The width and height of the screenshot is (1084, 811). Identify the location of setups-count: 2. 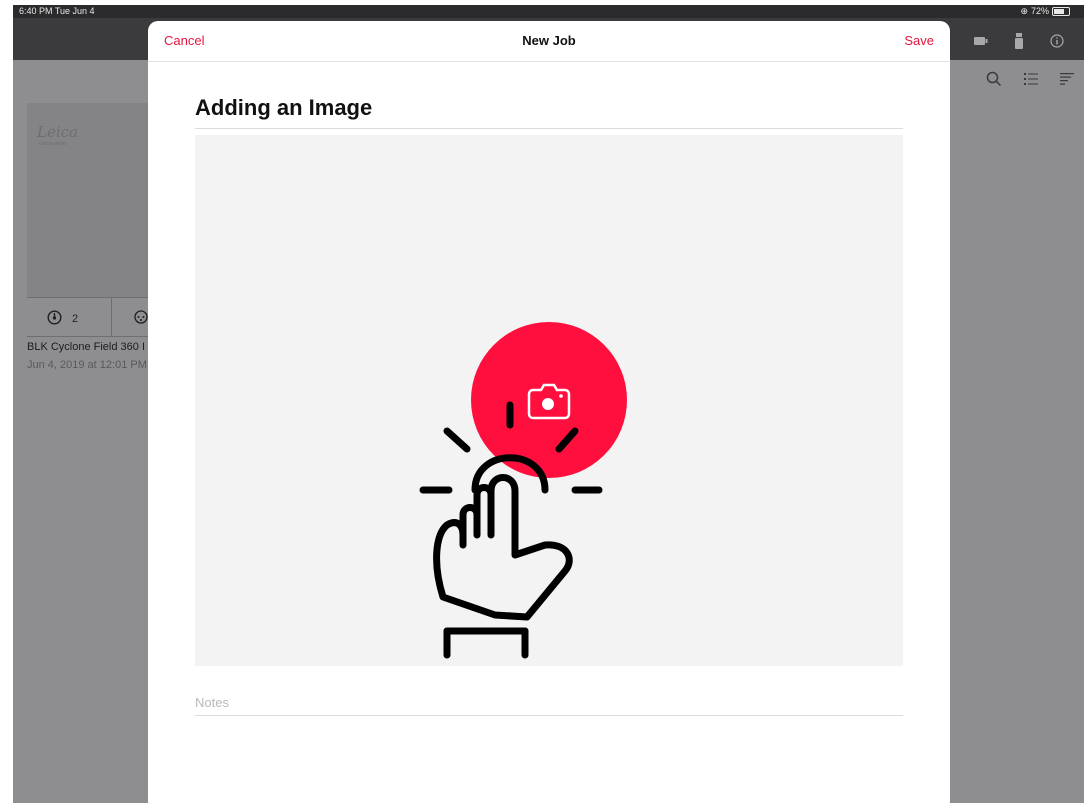
(75, 319).